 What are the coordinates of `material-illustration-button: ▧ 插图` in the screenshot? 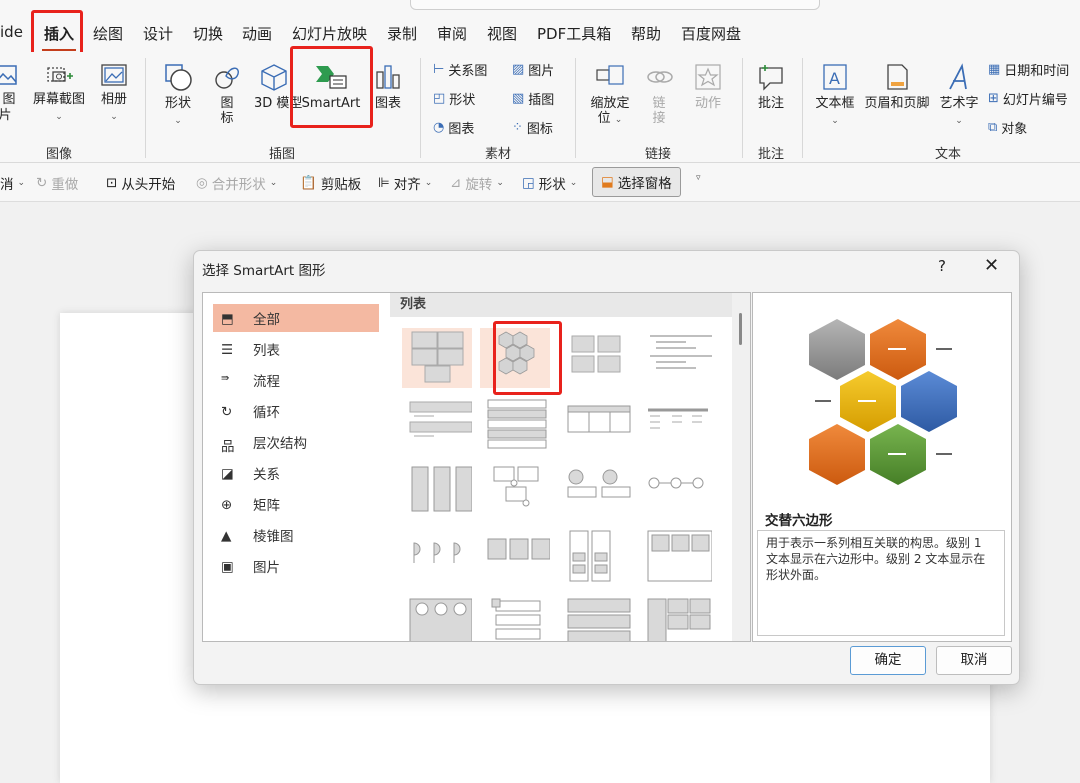 It's located at (533, 98).